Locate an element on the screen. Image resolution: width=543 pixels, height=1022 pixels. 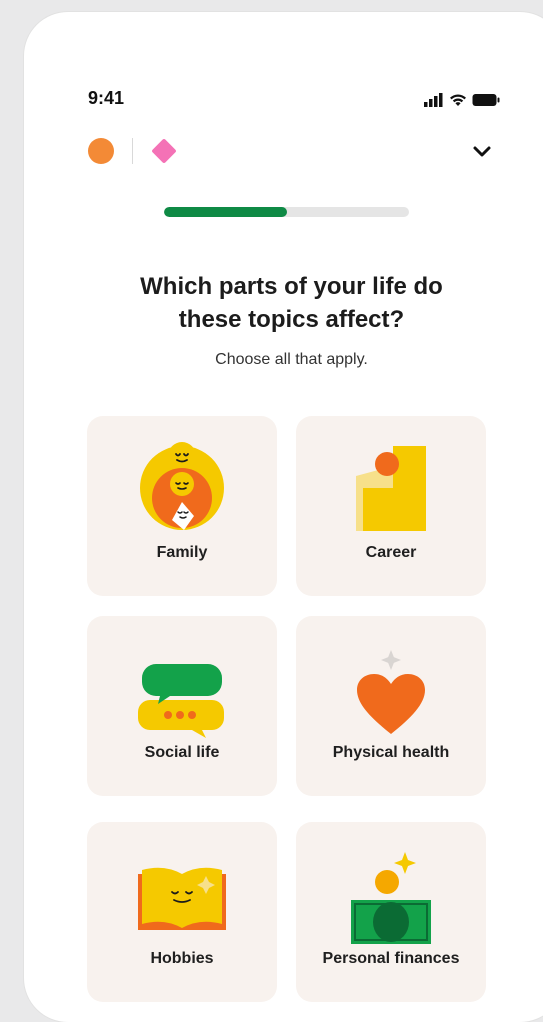
progress-bar-fill is located at coordinates (225, 212).